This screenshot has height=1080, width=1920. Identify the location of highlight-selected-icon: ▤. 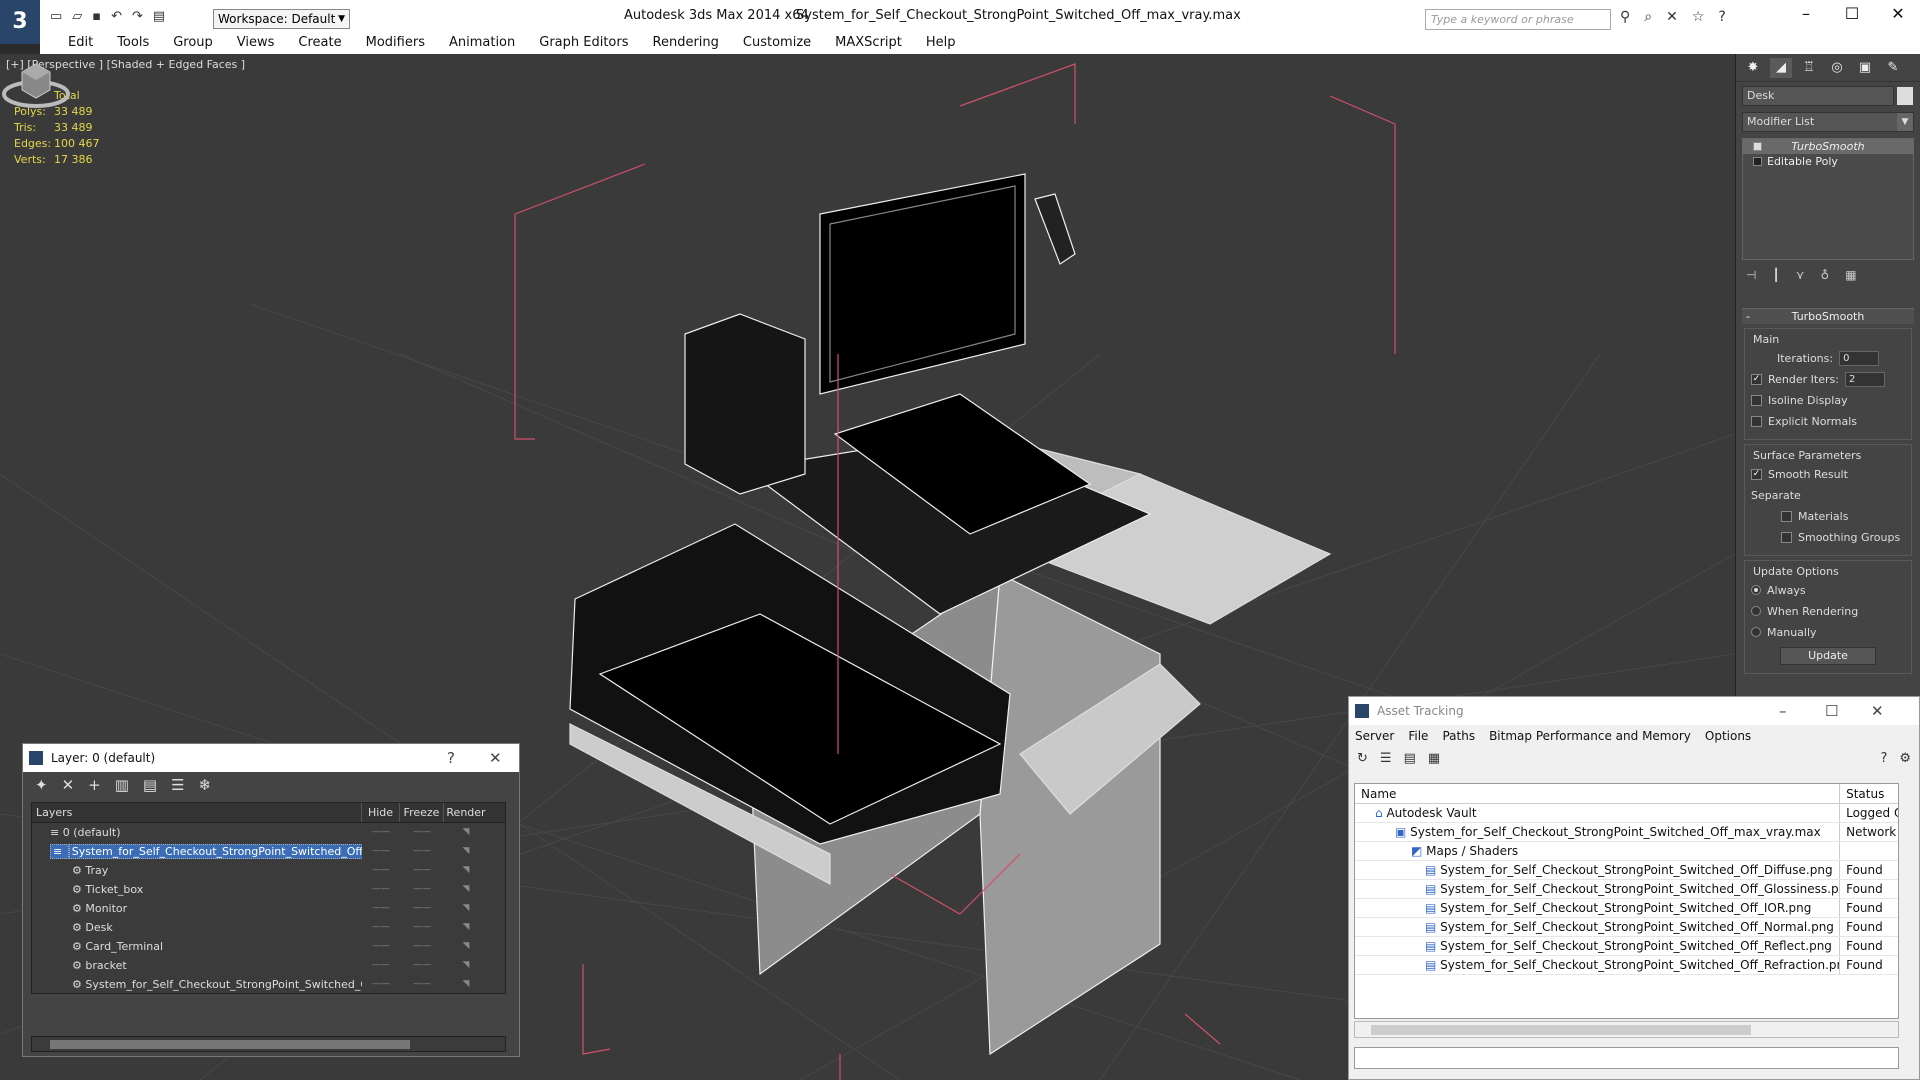
(150, 785).